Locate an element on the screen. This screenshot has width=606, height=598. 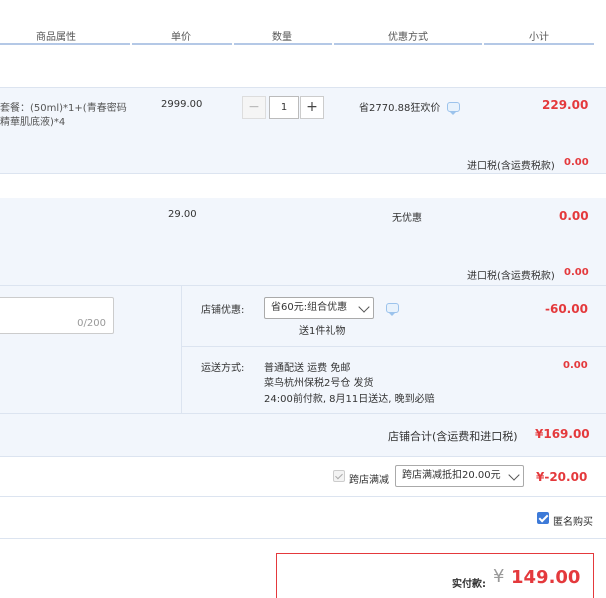
cross-store-value: ¥-20.00 is located at coordinates (562, 477).